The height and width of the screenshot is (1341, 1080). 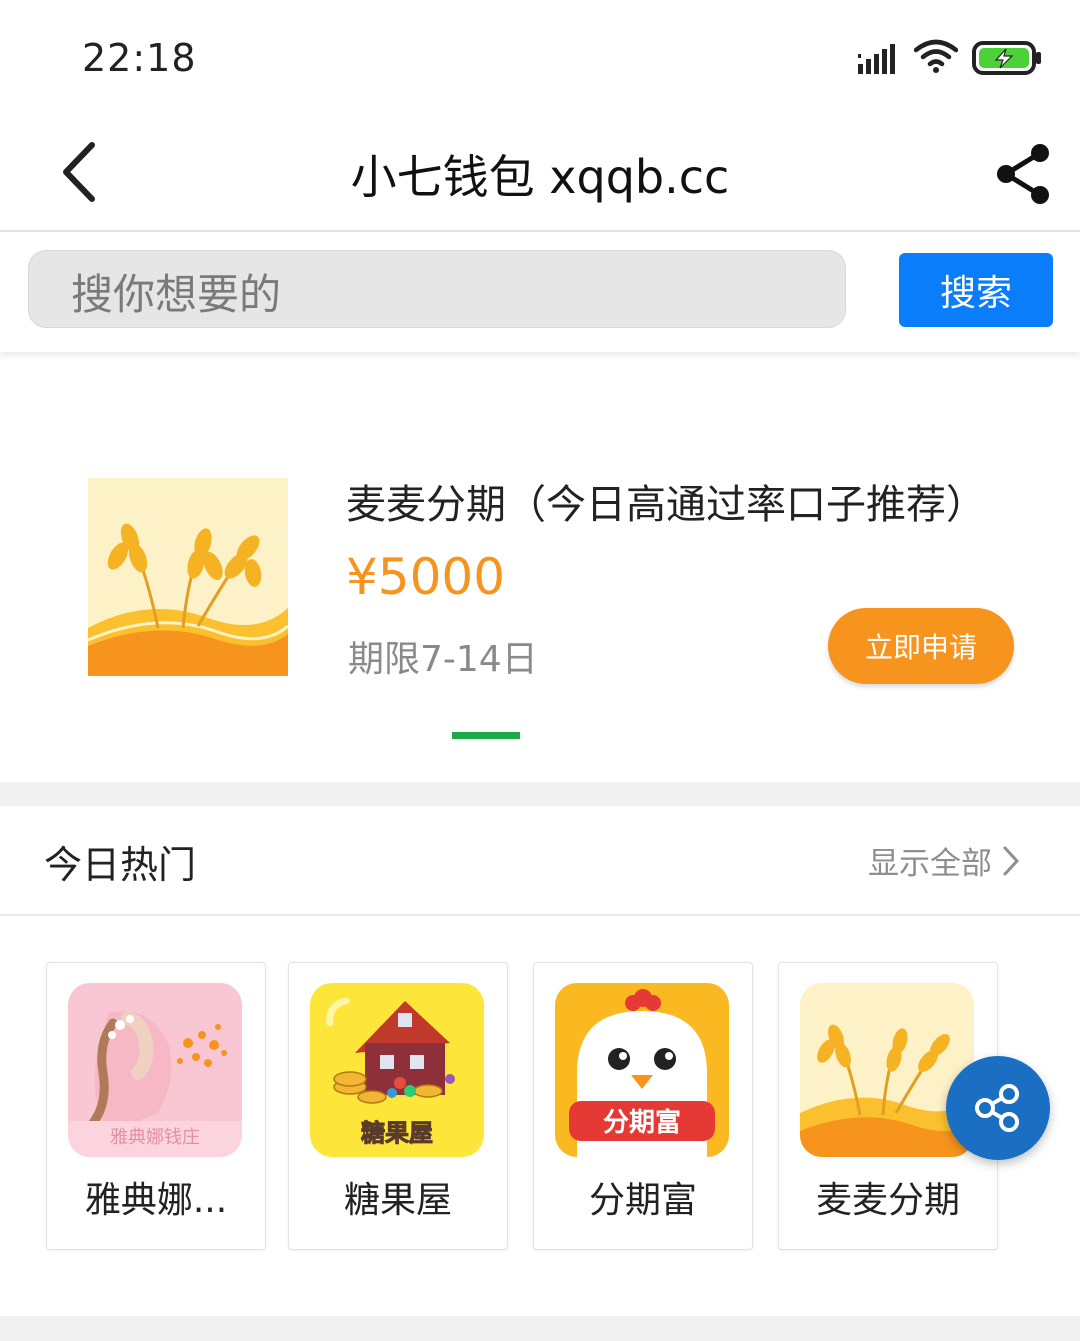 What do you see at coordinates (120, 865) in the screenshot?
I see `section-title: 今日热门` at bounding box center [120, 865].